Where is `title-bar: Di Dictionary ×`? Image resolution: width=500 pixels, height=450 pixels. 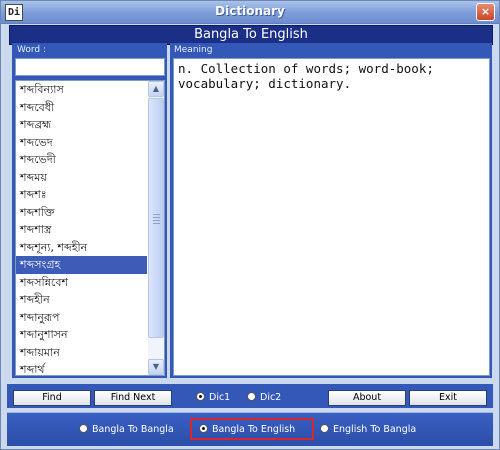
title-bar: Di Dictionary × is located at coordinates (250, 12).